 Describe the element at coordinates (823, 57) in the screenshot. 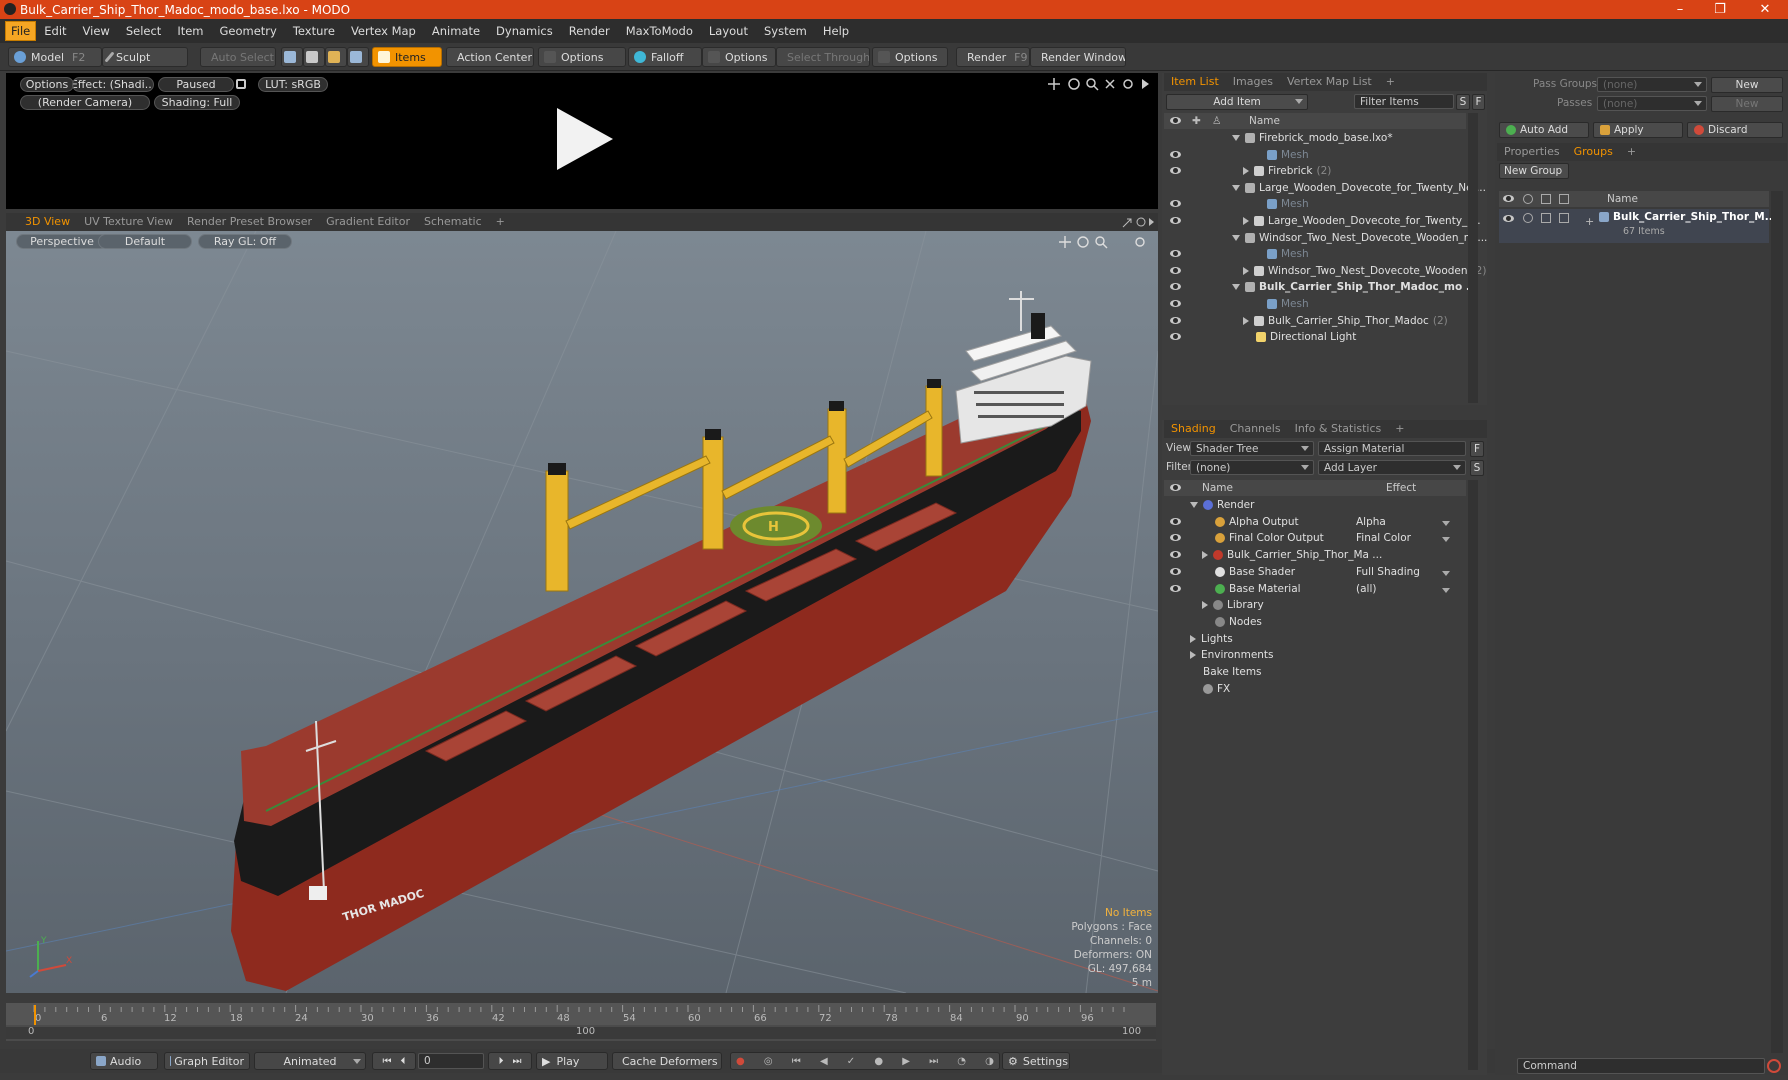

I see `select-through-button: Select Through` at that location.